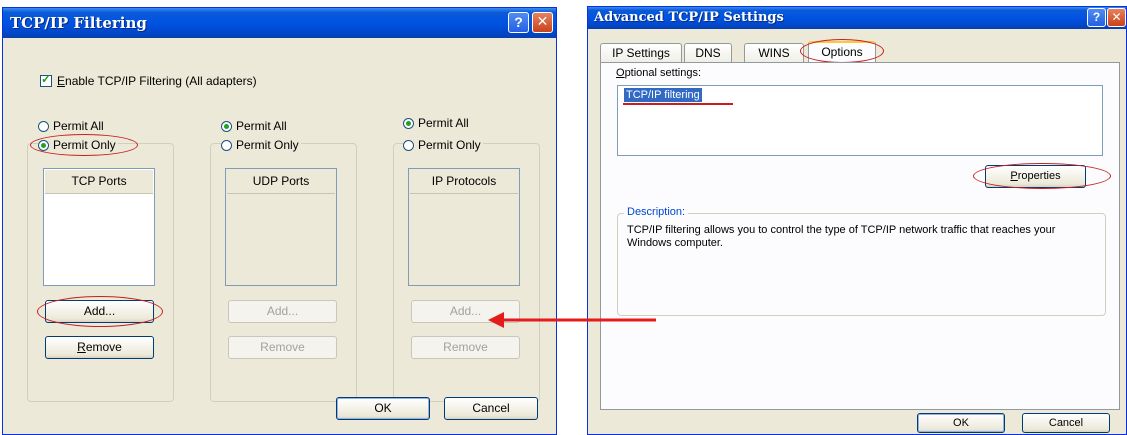 This screenshot has height=435, width=1127. I want to click on description-label: Description:, so click(656, 212).